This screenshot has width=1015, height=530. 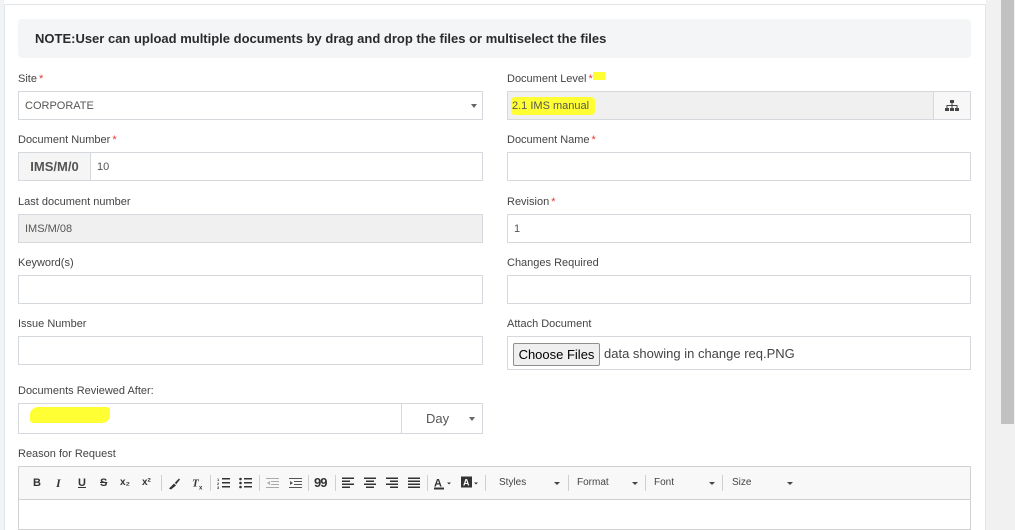 What do you see at coordinates (31, 79) in the screenshot?
I see `site-label: Site *` at bounding box center [31, 79].